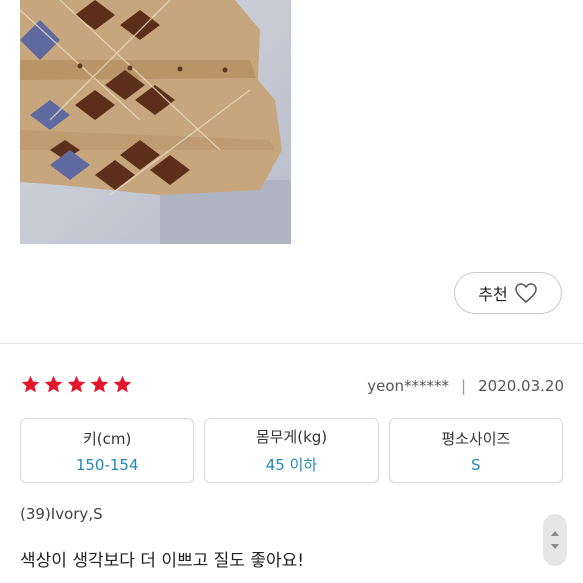 The width and height of the screenshot is (583, 583). I want to click on recommend-button: 추천, so click(508, 293).